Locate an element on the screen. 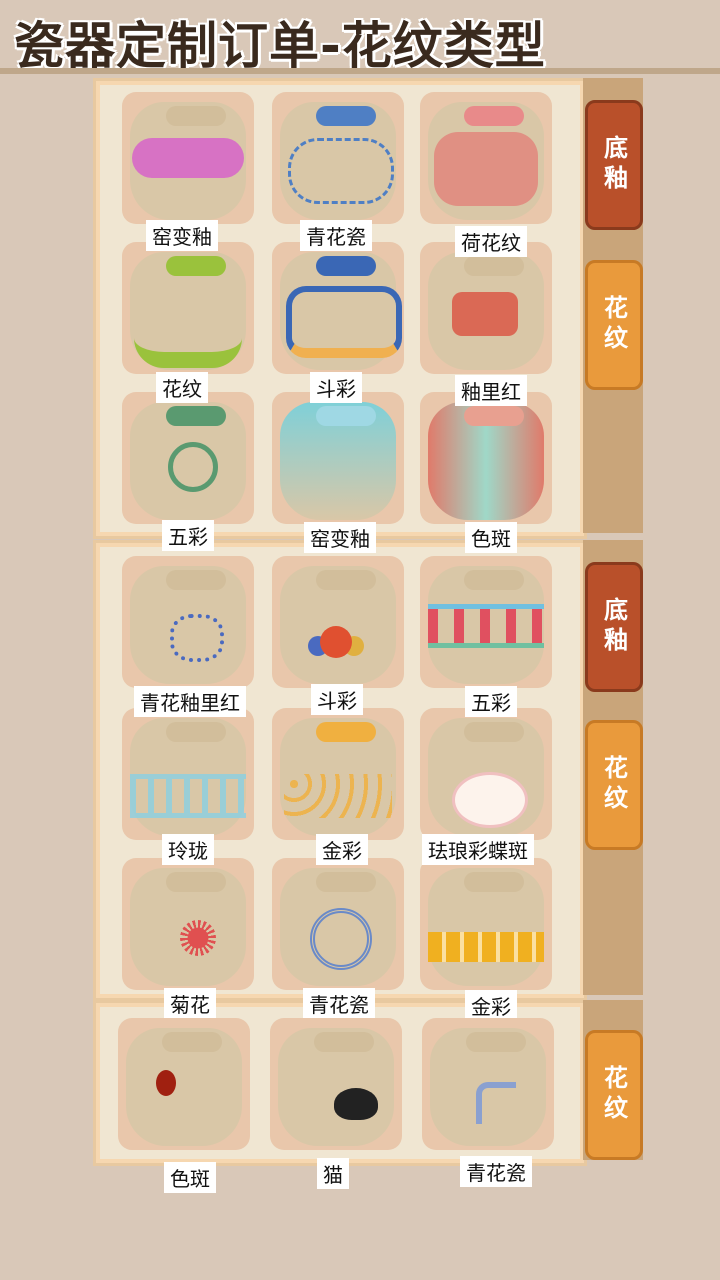 The width and height of the screenshot is (720, 1280). purple-glaze-vase-icon is located at coordinates (188, 158).